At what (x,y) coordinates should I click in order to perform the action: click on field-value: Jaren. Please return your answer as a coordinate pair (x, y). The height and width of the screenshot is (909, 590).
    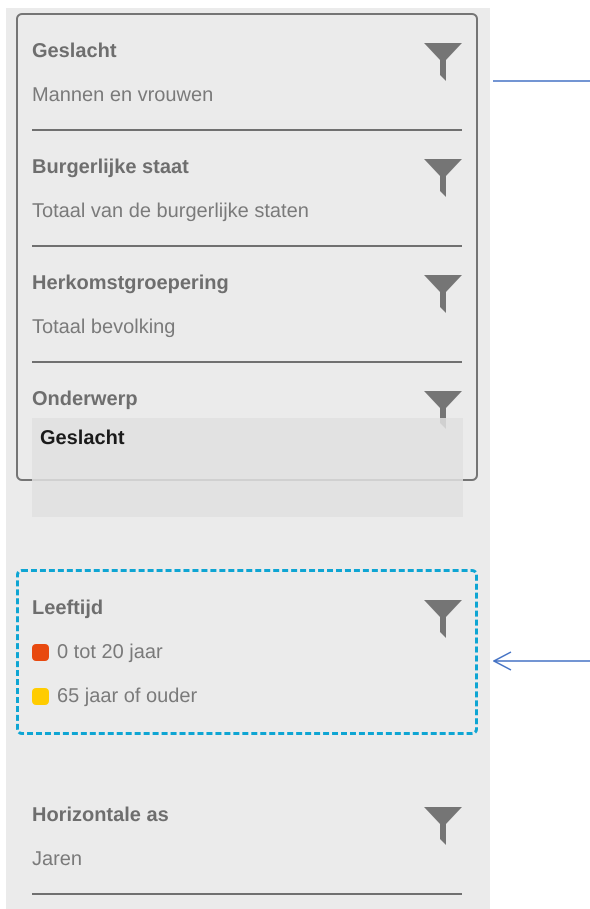
    Looking at the image, I should click on (57, 859).